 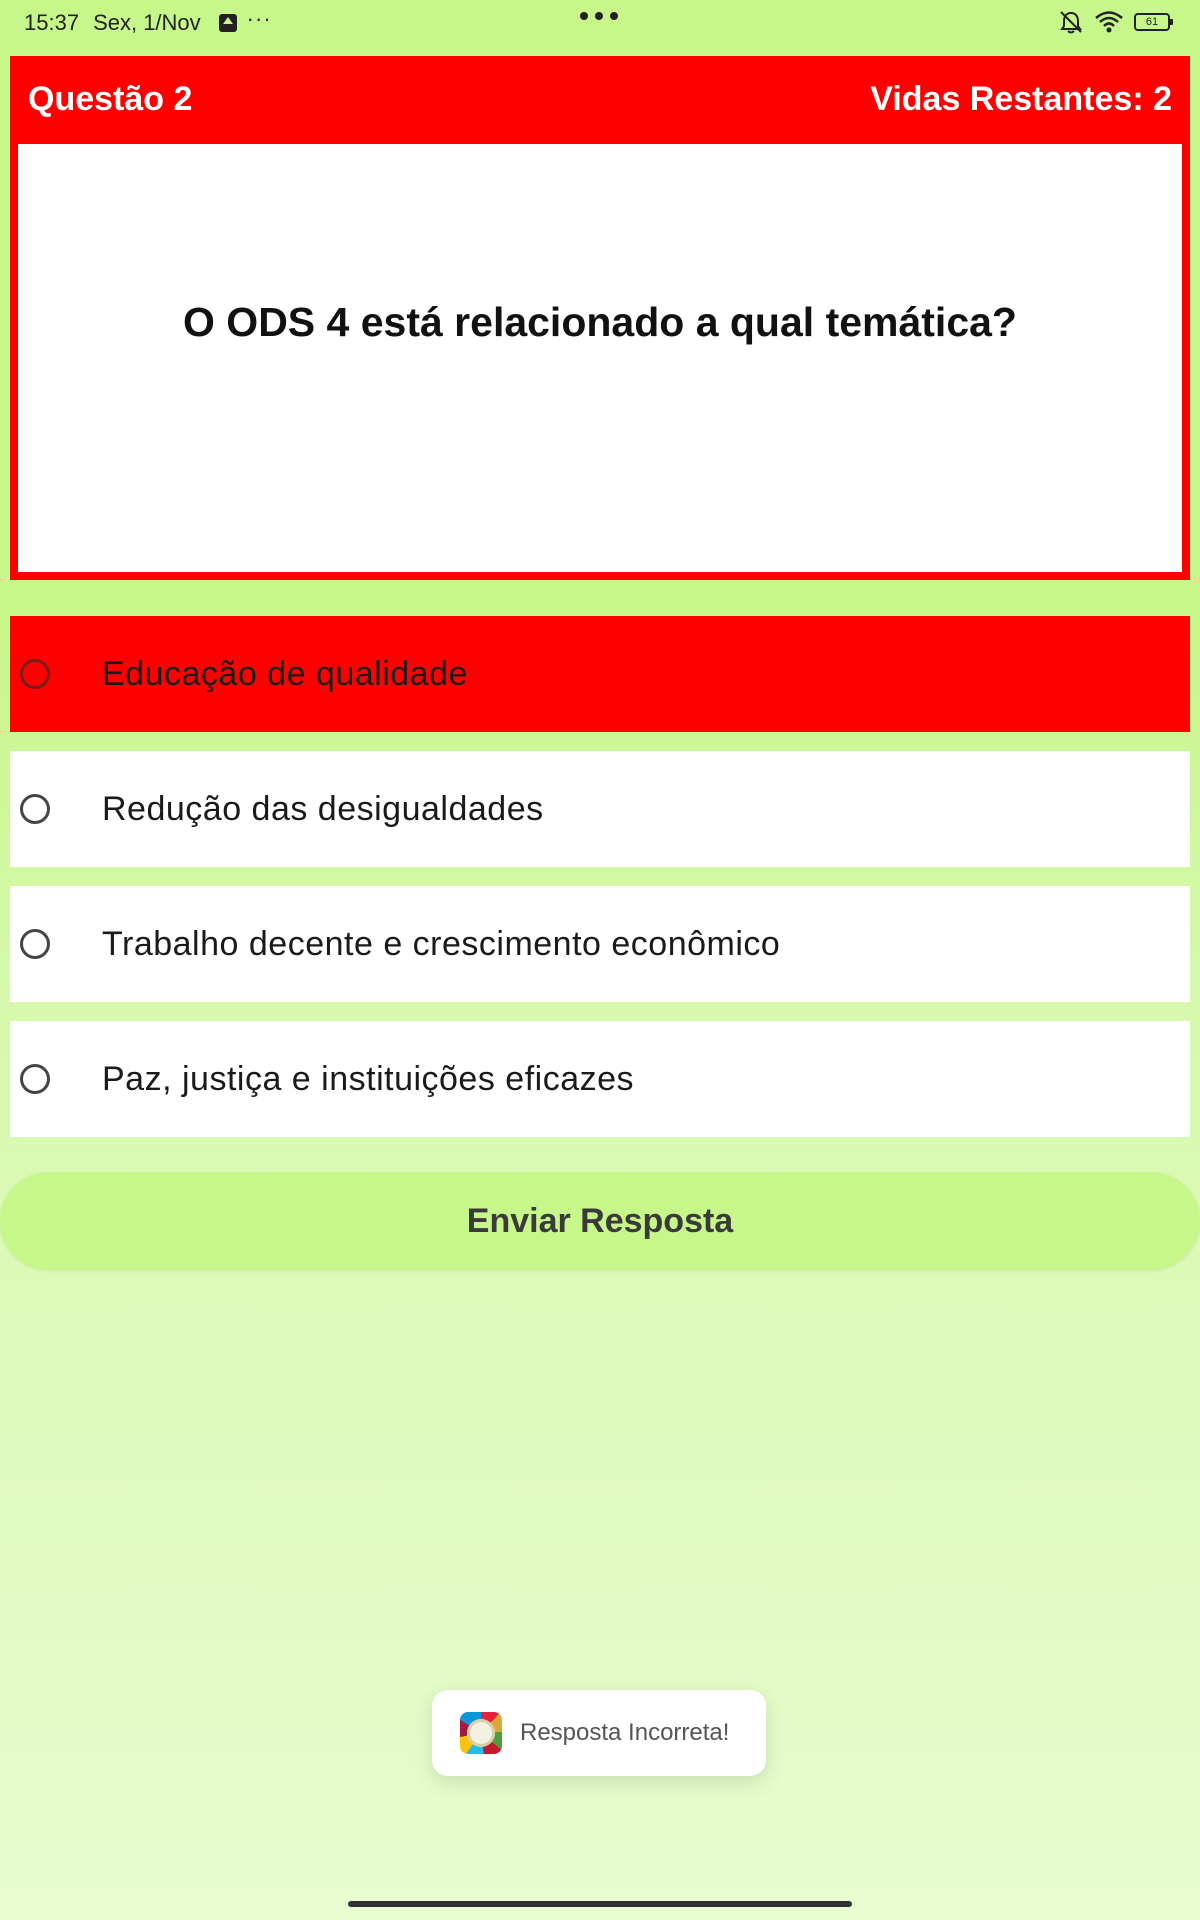 I want to click on option-label: Paz, justiça e instituições eficazes, so click(x=368, y=1078).